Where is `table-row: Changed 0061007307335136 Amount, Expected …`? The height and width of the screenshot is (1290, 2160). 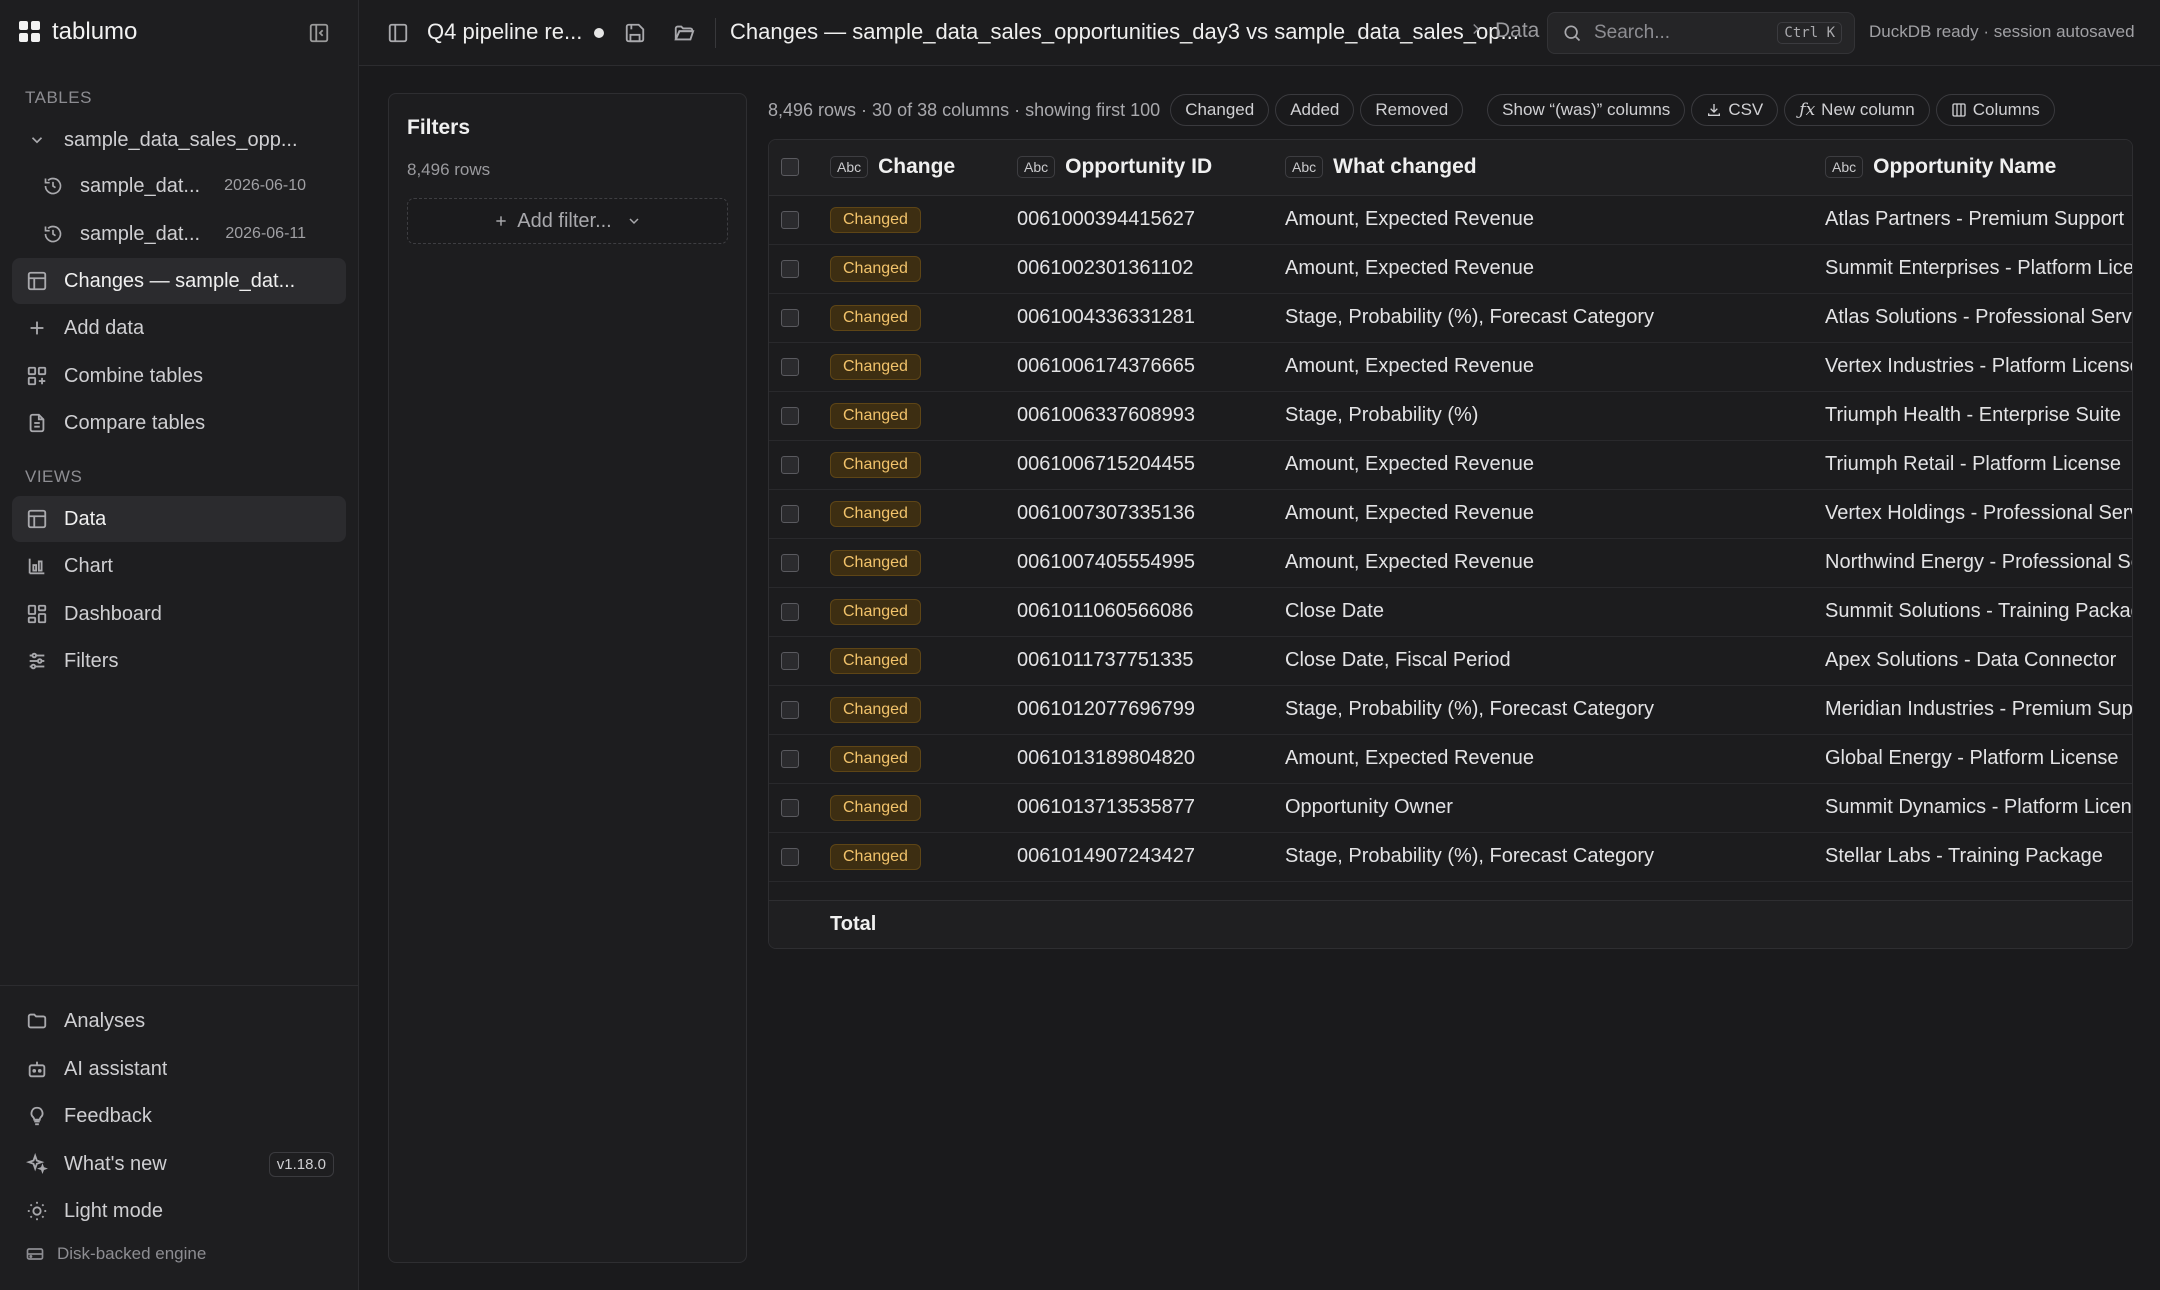
table-row: Changed 0061007307335136 Amount, Expected … is located at coordinates (1450, 513).